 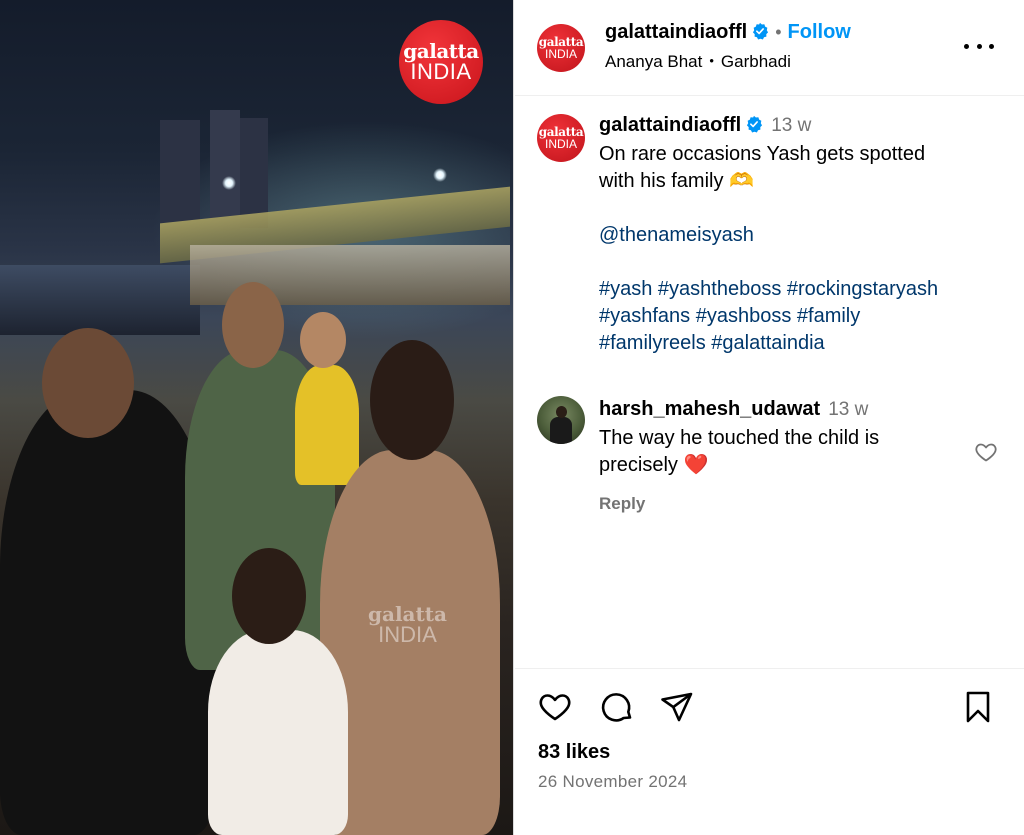 What do you see at coordinates (441, 51) in the screenshot?
I see `logo-text-top: galatta` at bounding box center [441, 51].